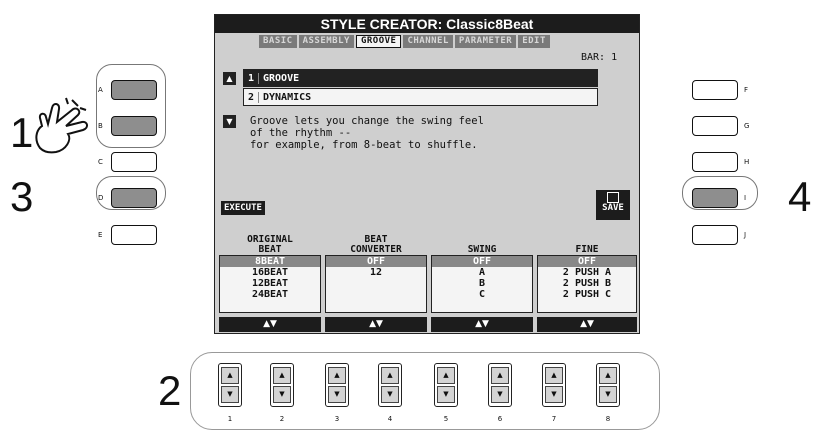 This screenshot has height=434, width=815. What do you see at coordinates (376, 272) in the screenshot?
I see `param-option: 12` at bounding box center [376, 272].